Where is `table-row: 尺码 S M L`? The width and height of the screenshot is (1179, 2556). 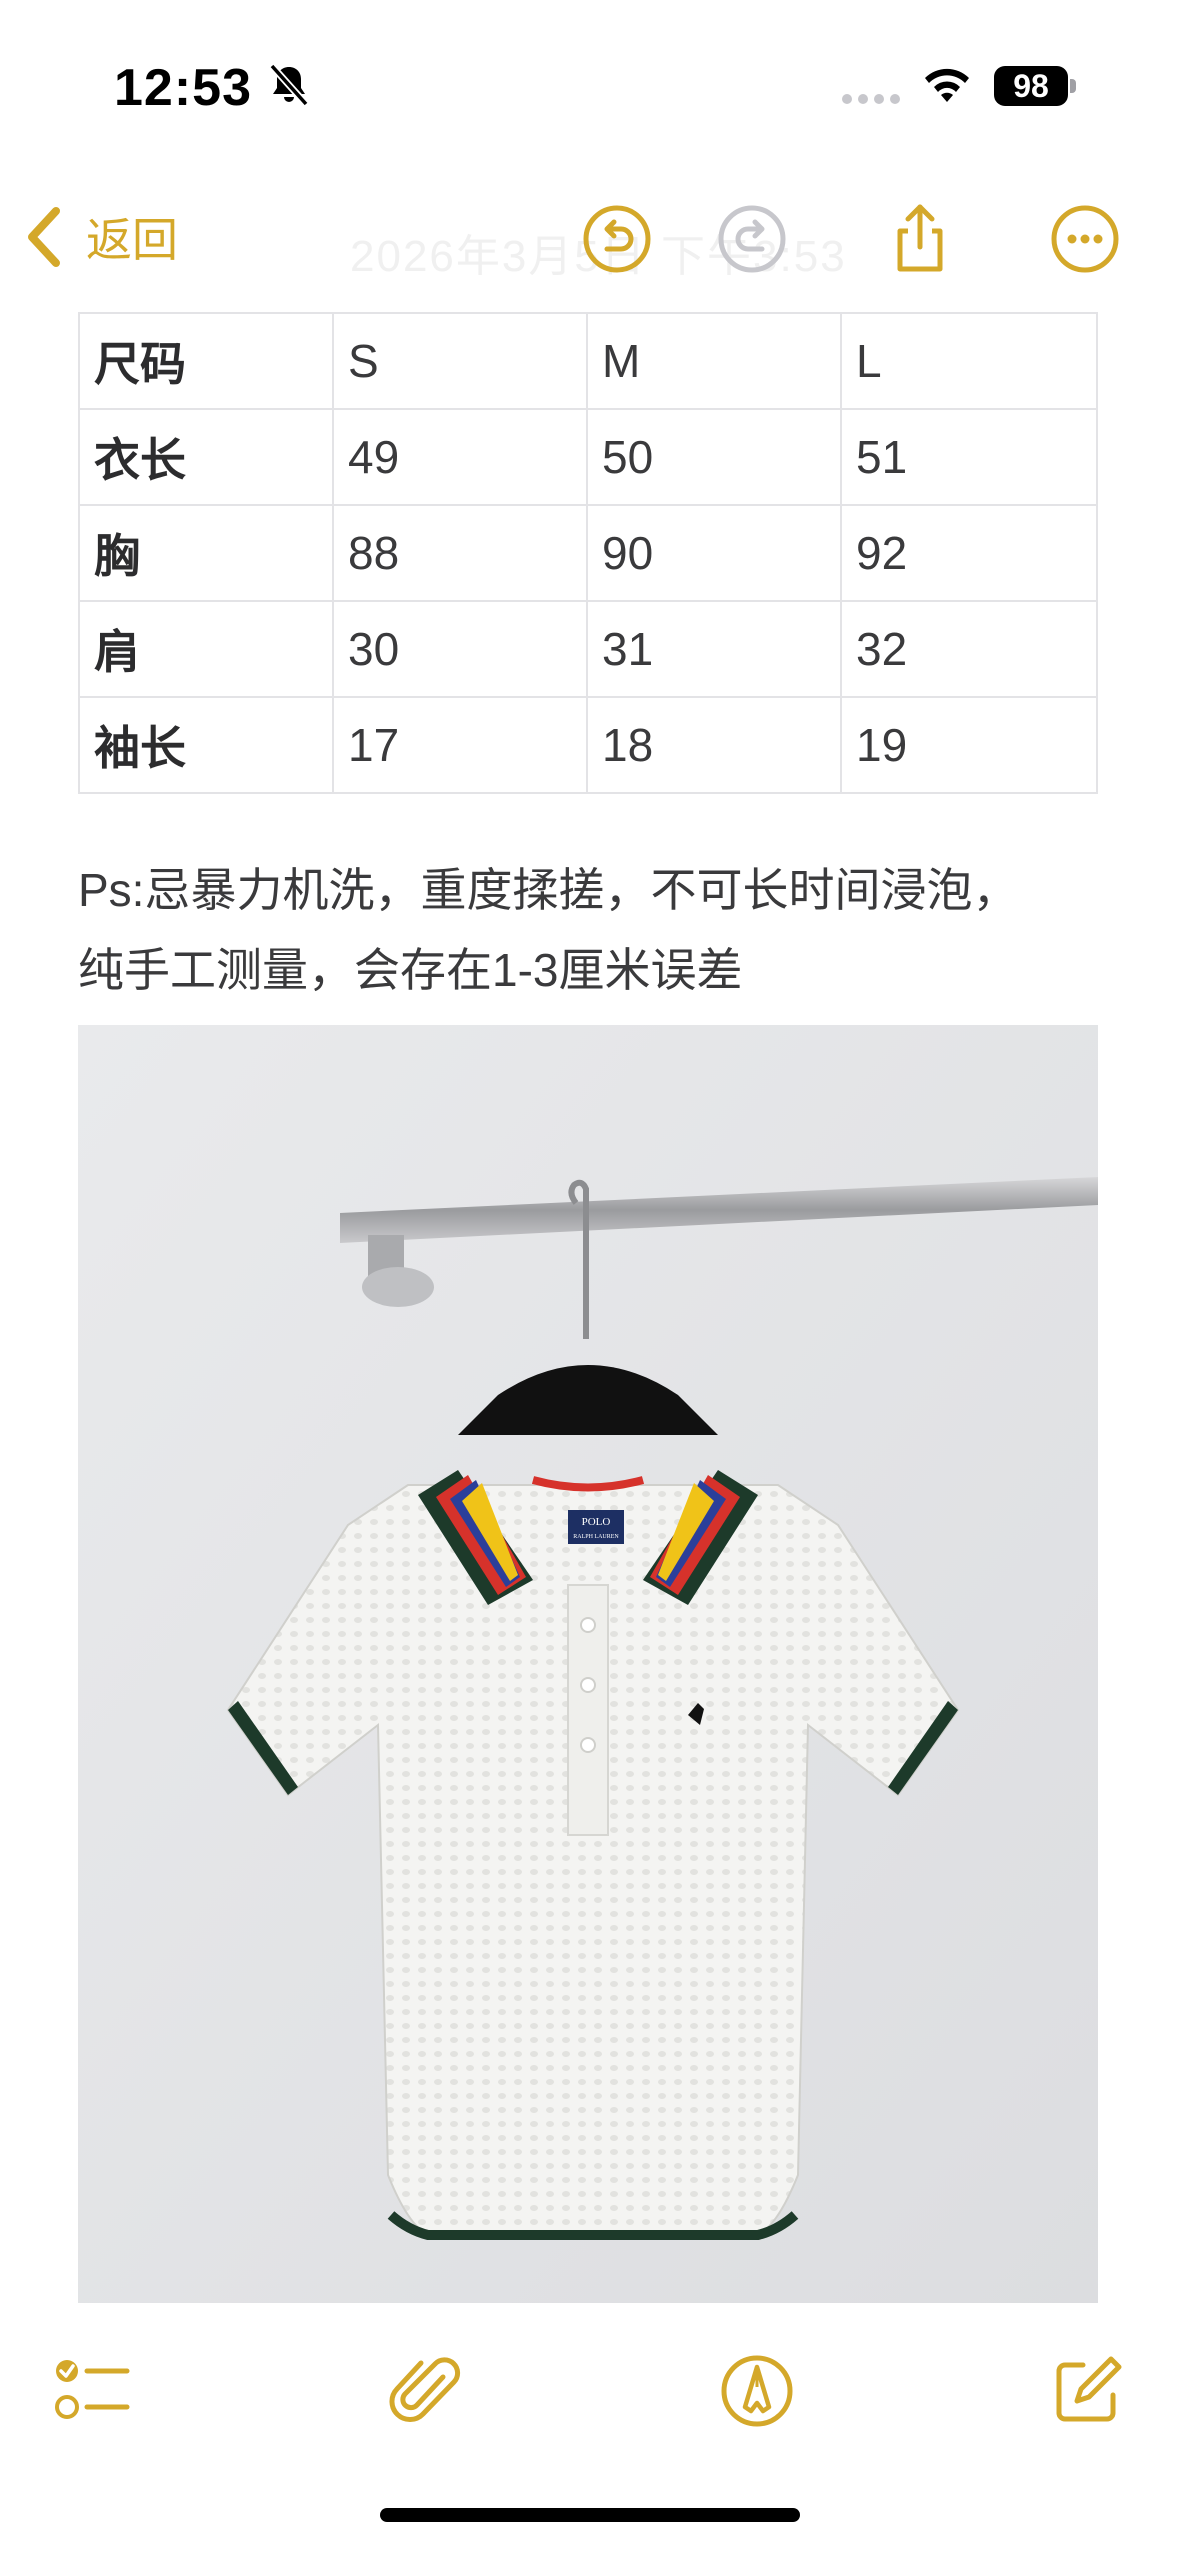
table-row: 尺码 S M L is located at coordinates (588, 361).